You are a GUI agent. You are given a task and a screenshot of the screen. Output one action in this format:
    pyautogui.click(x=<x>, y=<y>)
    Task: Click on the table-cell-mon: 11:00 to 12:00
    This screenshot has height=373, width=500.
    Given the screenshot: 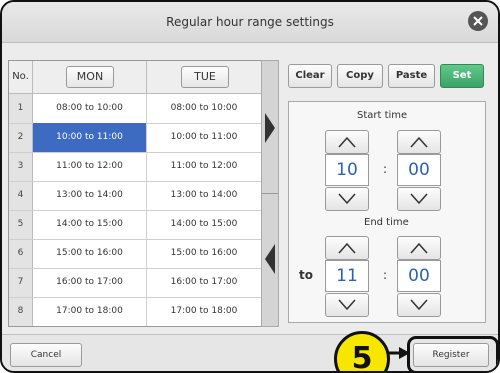 What is the action you would take?
    pyautogui.click(x=90, y=166)
    